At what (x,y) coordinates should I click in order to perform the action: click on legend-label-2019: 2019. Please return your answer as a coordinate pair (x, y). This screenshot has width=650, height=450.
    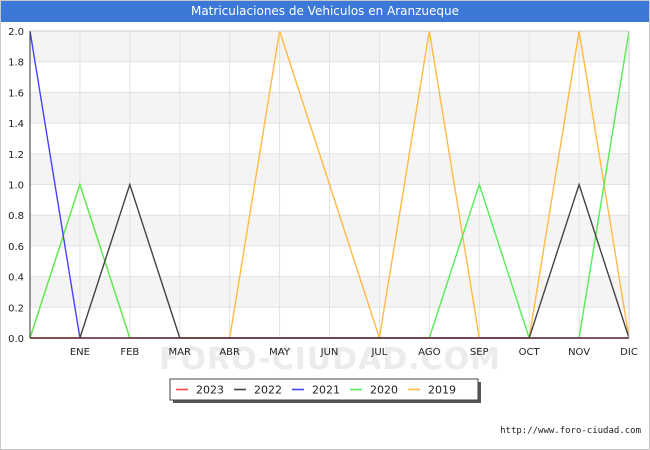
    Looking at the image, I should click on (442, 390).